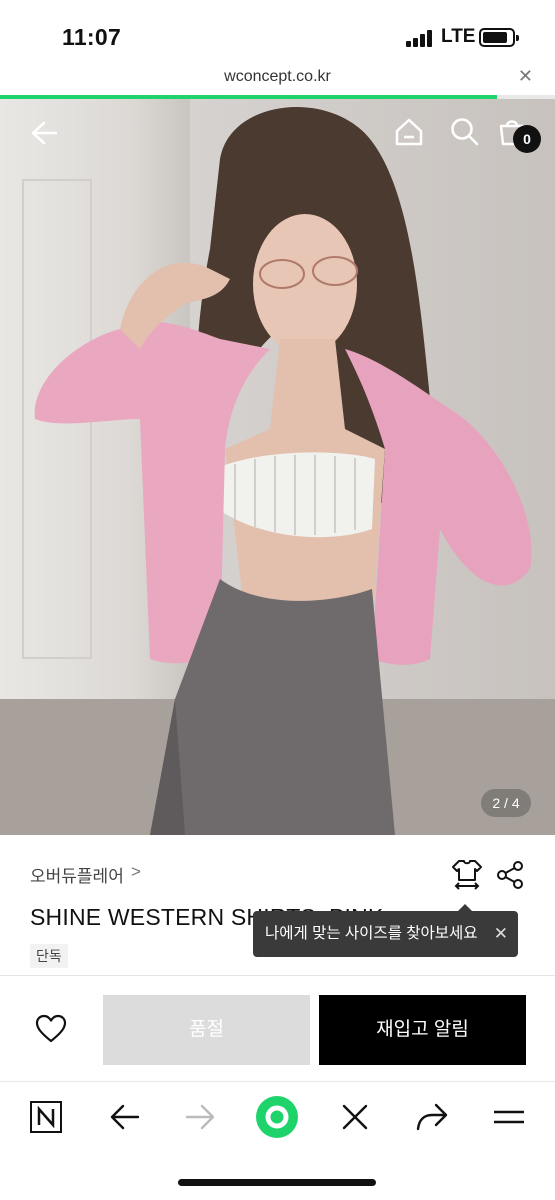 The height and width of the screenshot is (1200, 555). What do you see at coordinates (465, 132) in the screenshot?
I see `search-icon` at bounding box center [465, 132].